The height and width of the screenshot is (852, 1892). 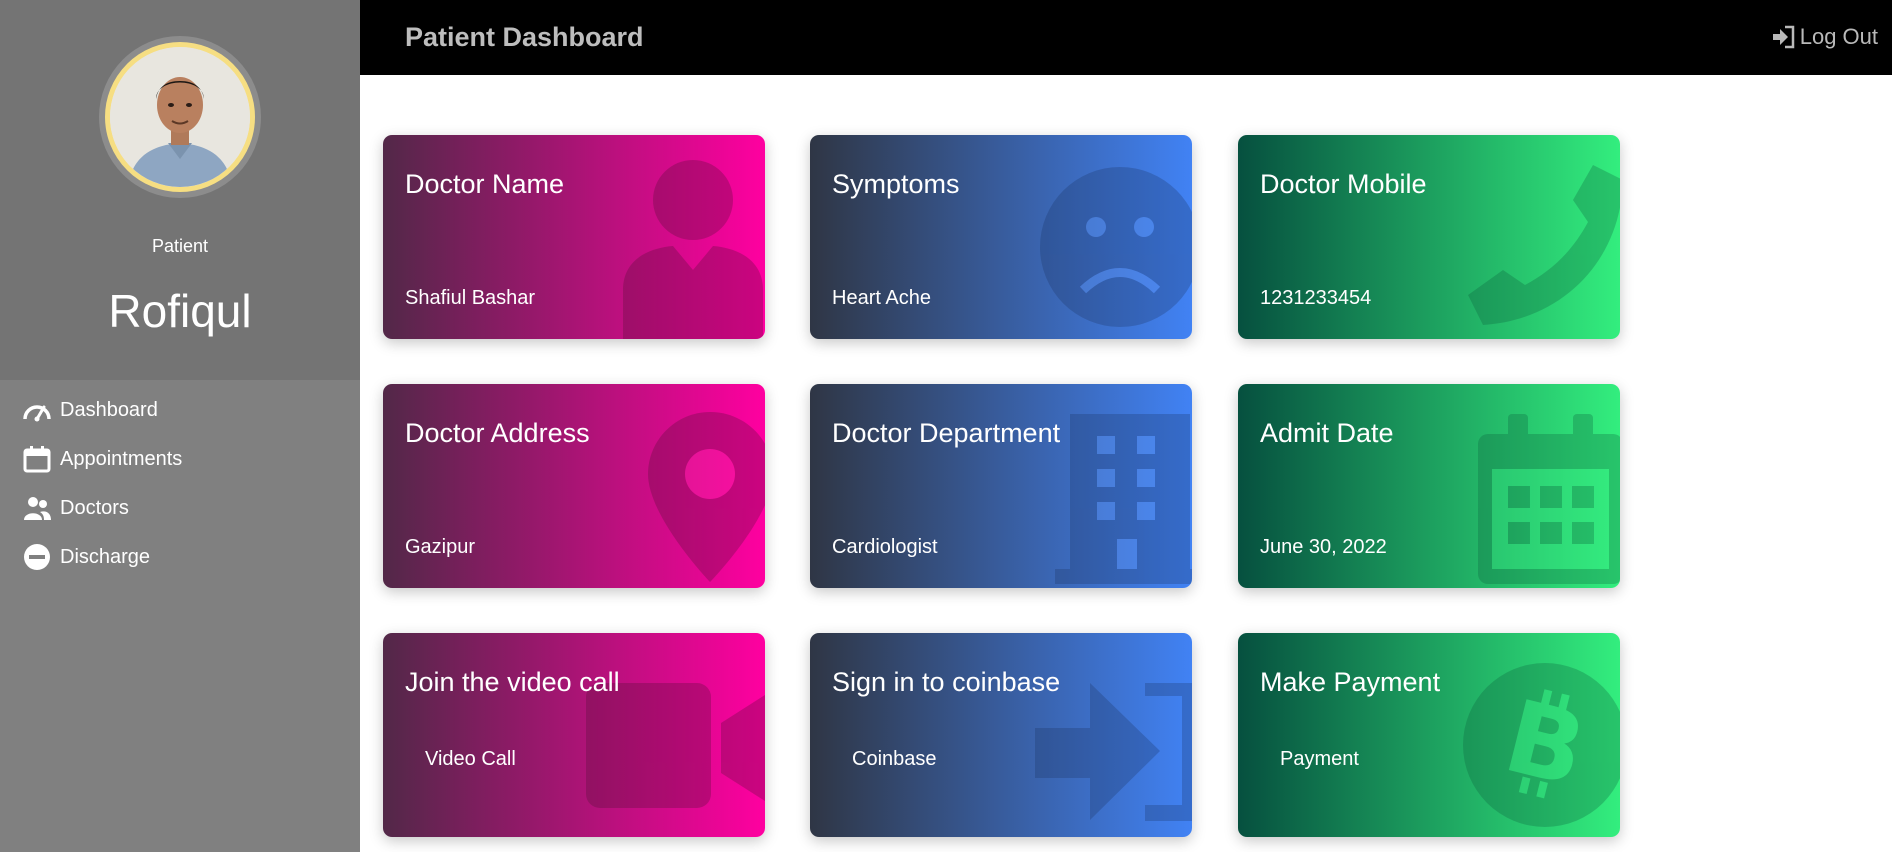 What do you see at coordinates (94, 508) in the screenshot?
I see `sidebar-item-label: Doctors` at bounding box center [94, 508].